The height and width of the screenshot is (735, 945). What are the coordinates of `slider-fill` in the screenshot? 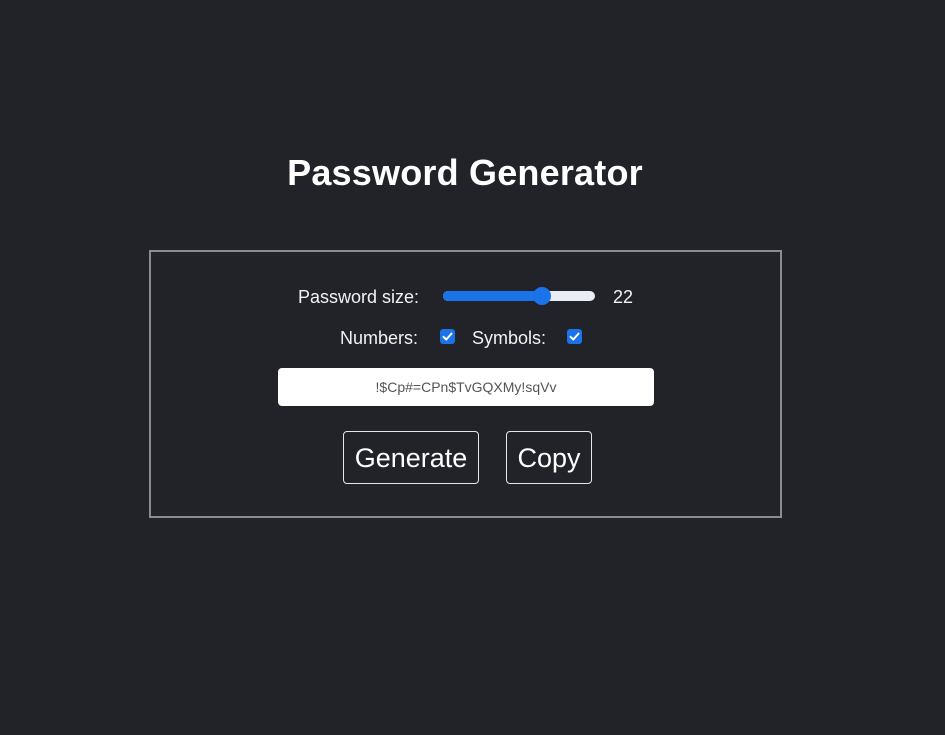 It's located at (492, 296).